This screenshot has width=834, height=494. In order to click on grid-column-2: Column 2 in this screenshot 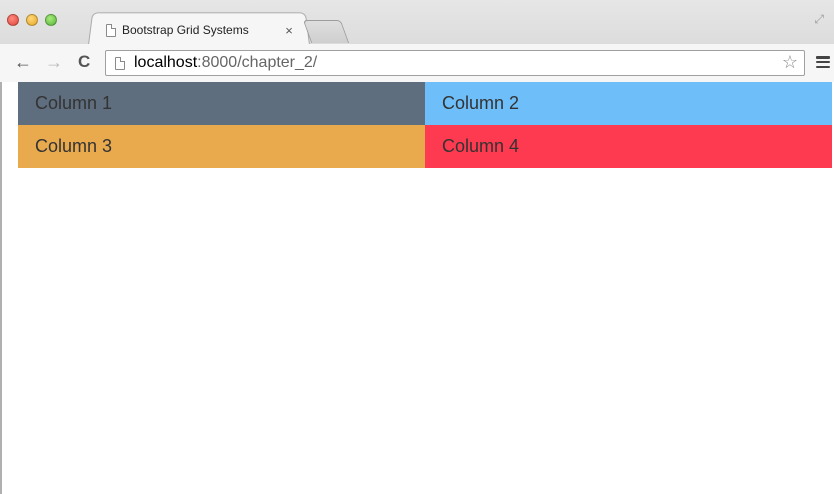, I will do `click(628, 103)`.